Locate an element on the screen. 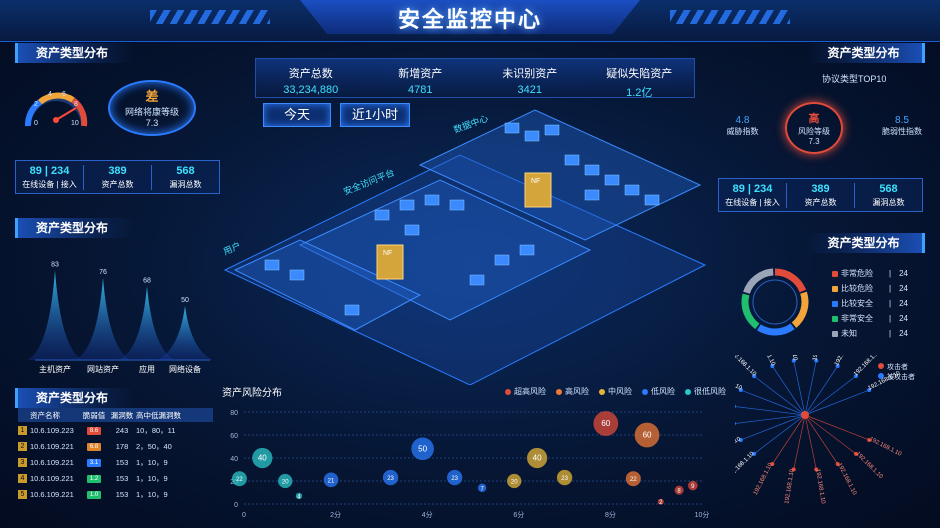  vuln-value: 8.5 is located at coordinates (902, 120).